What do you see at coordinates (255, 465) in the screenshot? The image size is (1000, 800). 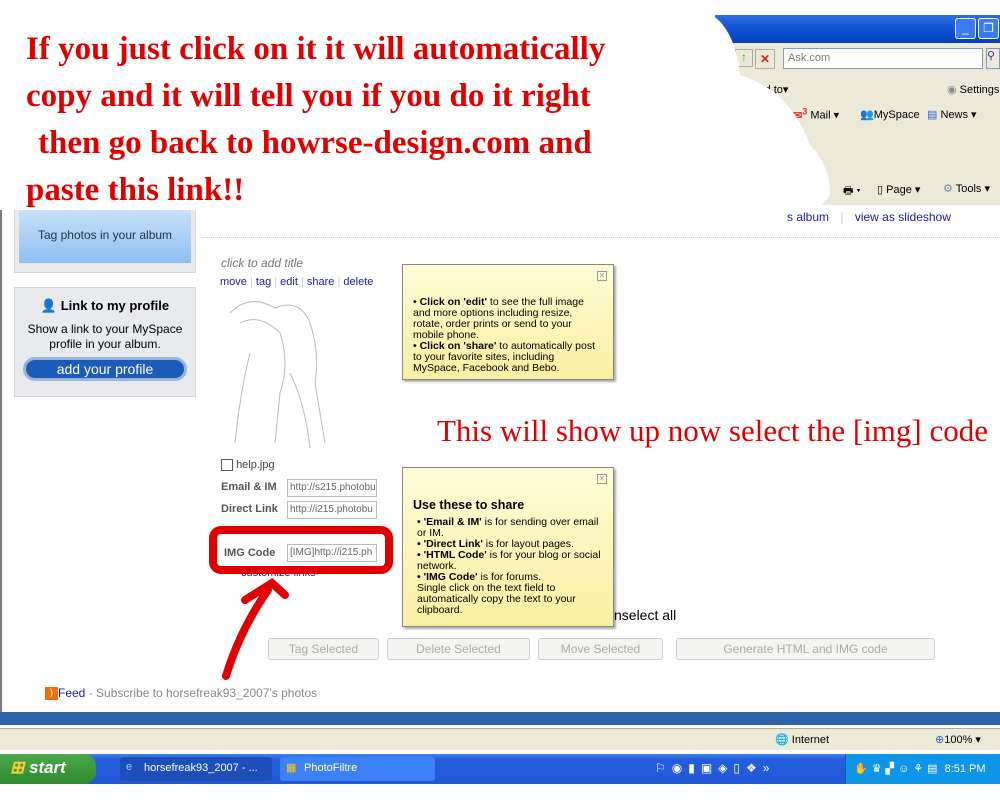 I see `photo-filename: help.jpg` at bounding box center [255, 465].